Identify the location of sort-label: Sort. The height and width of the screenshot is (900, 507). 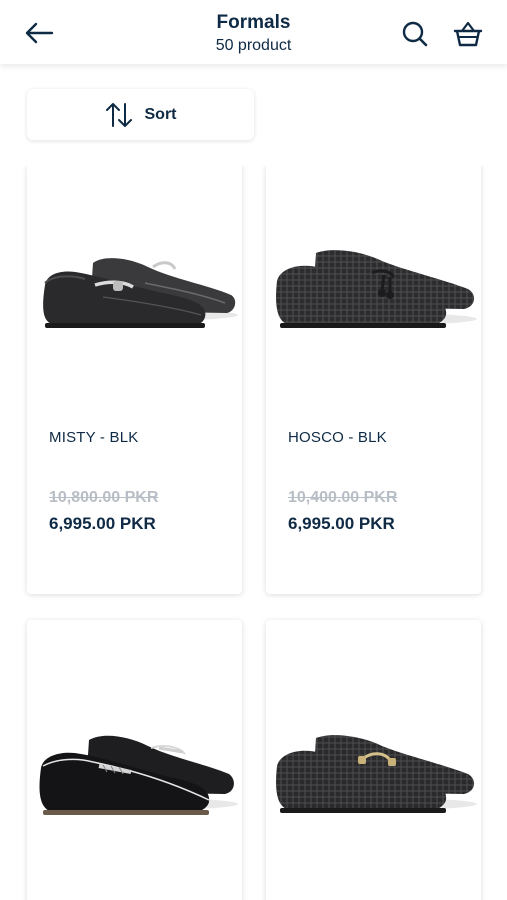
(160, 114).